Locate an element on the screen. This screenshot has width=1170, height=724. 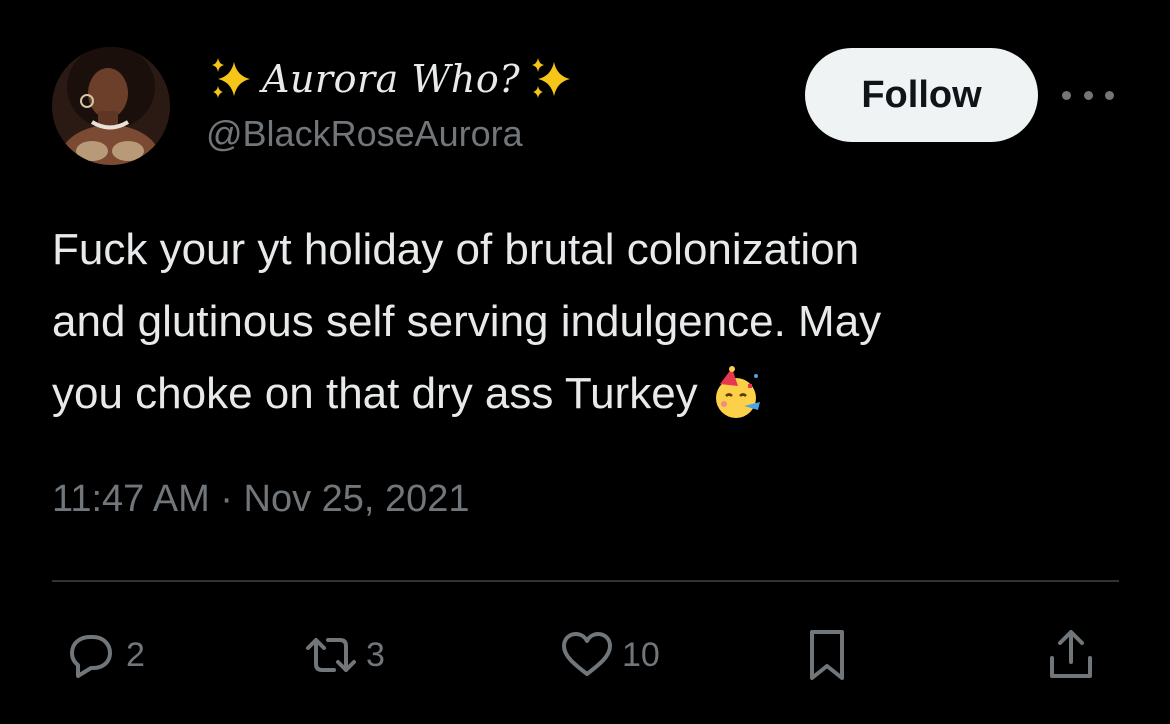
reply-button: 2 is located at coordinates (103, 655).